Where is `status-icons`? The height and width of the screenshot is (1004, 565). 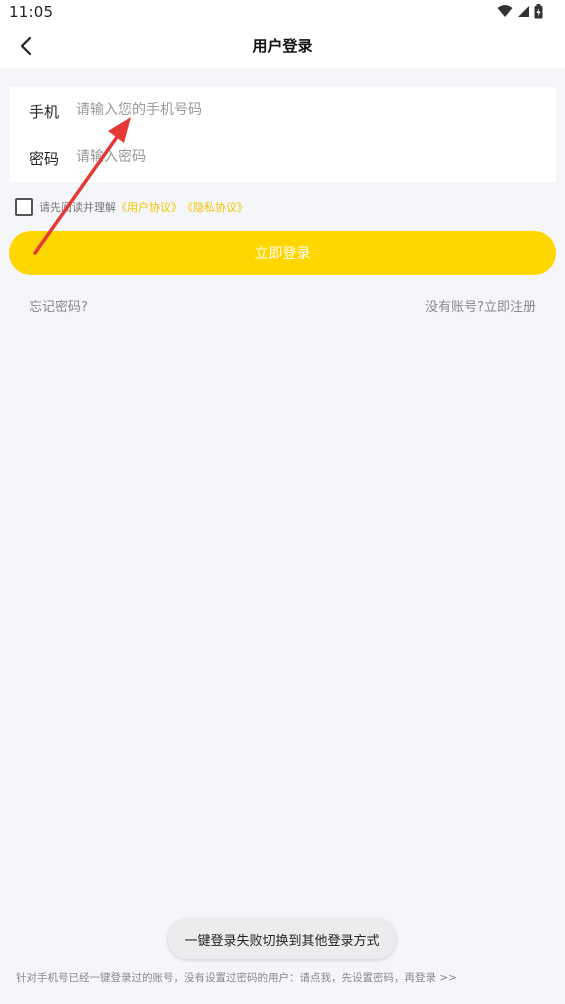 status-icons is located at coordinates (520, 11).